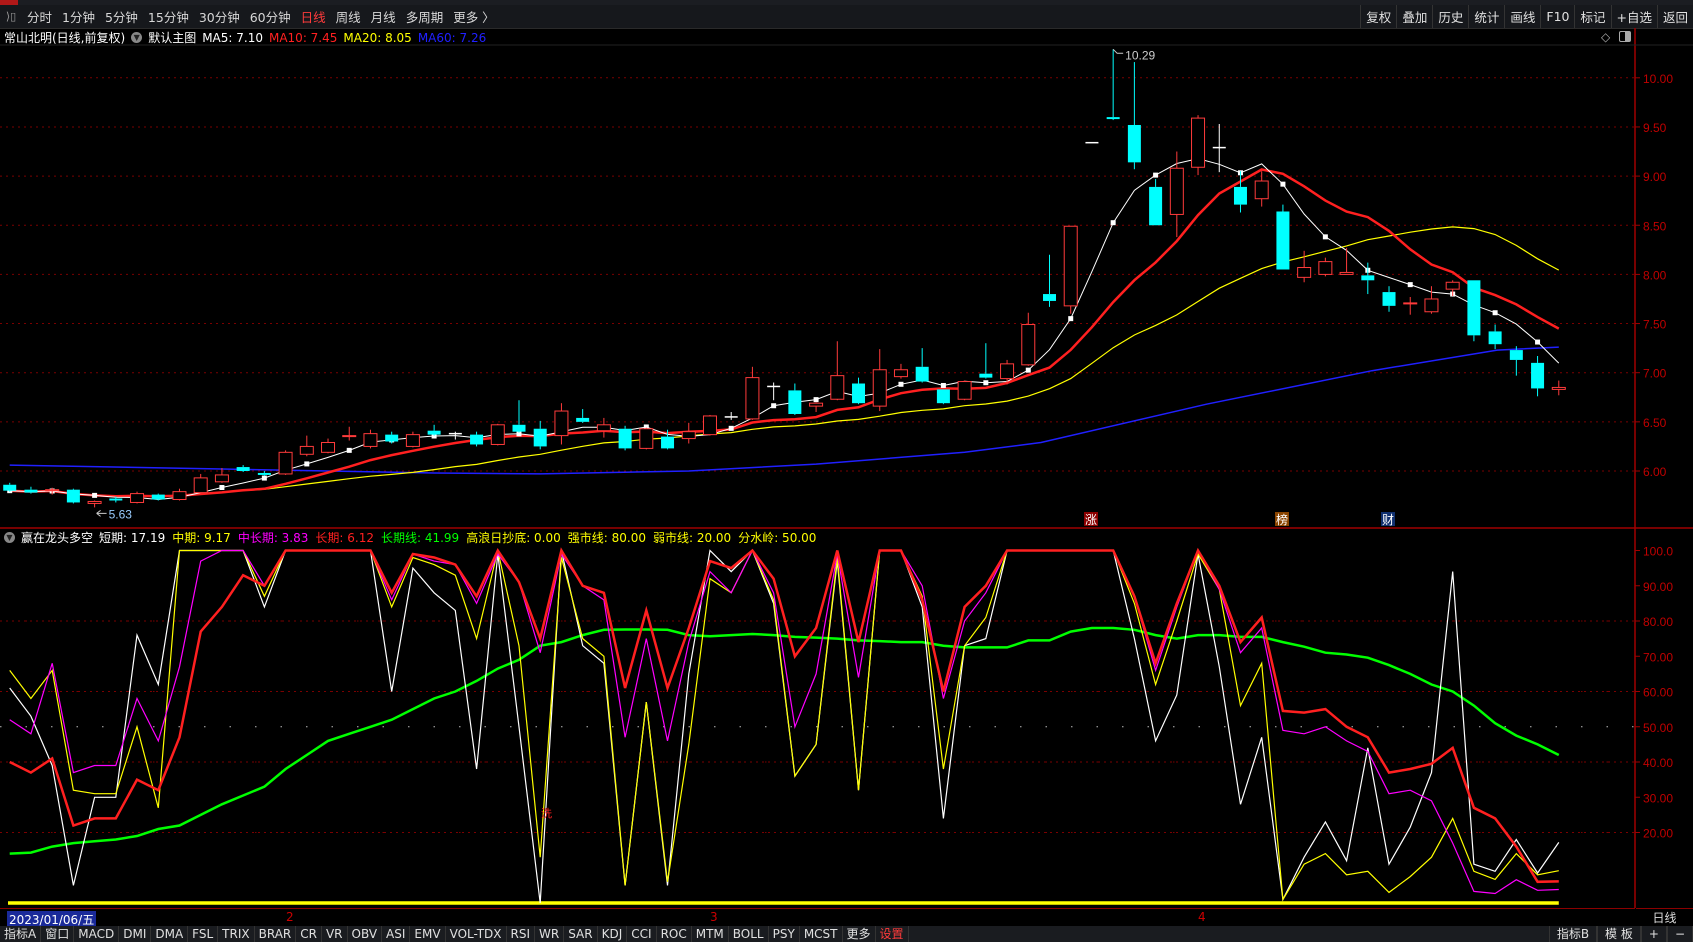  What do you see at coordinates (1655, 275) in the screenshot?
I see `price-tick-label: 8.00` at bounding box center [1655, 275].